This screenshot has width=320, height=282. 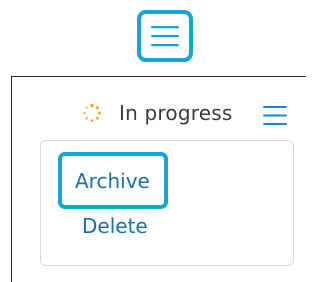 I want to click on menu-toggle-button, so click(x=165, y=36).